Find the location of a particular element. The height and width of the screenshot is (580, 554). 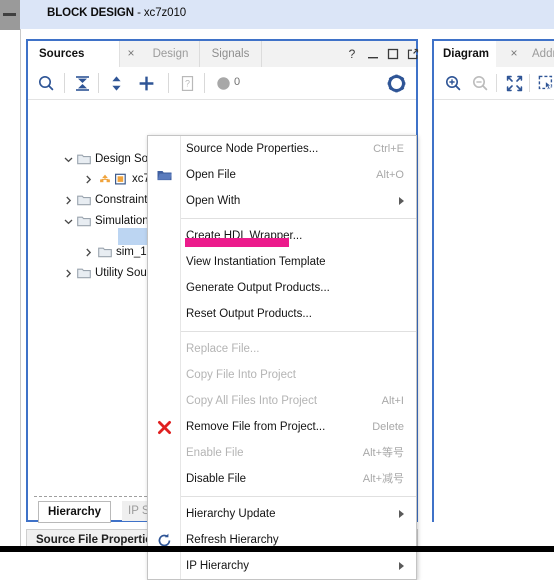

menu-item-shortcut: Alt+等号 is located at coordinates (383, 453).